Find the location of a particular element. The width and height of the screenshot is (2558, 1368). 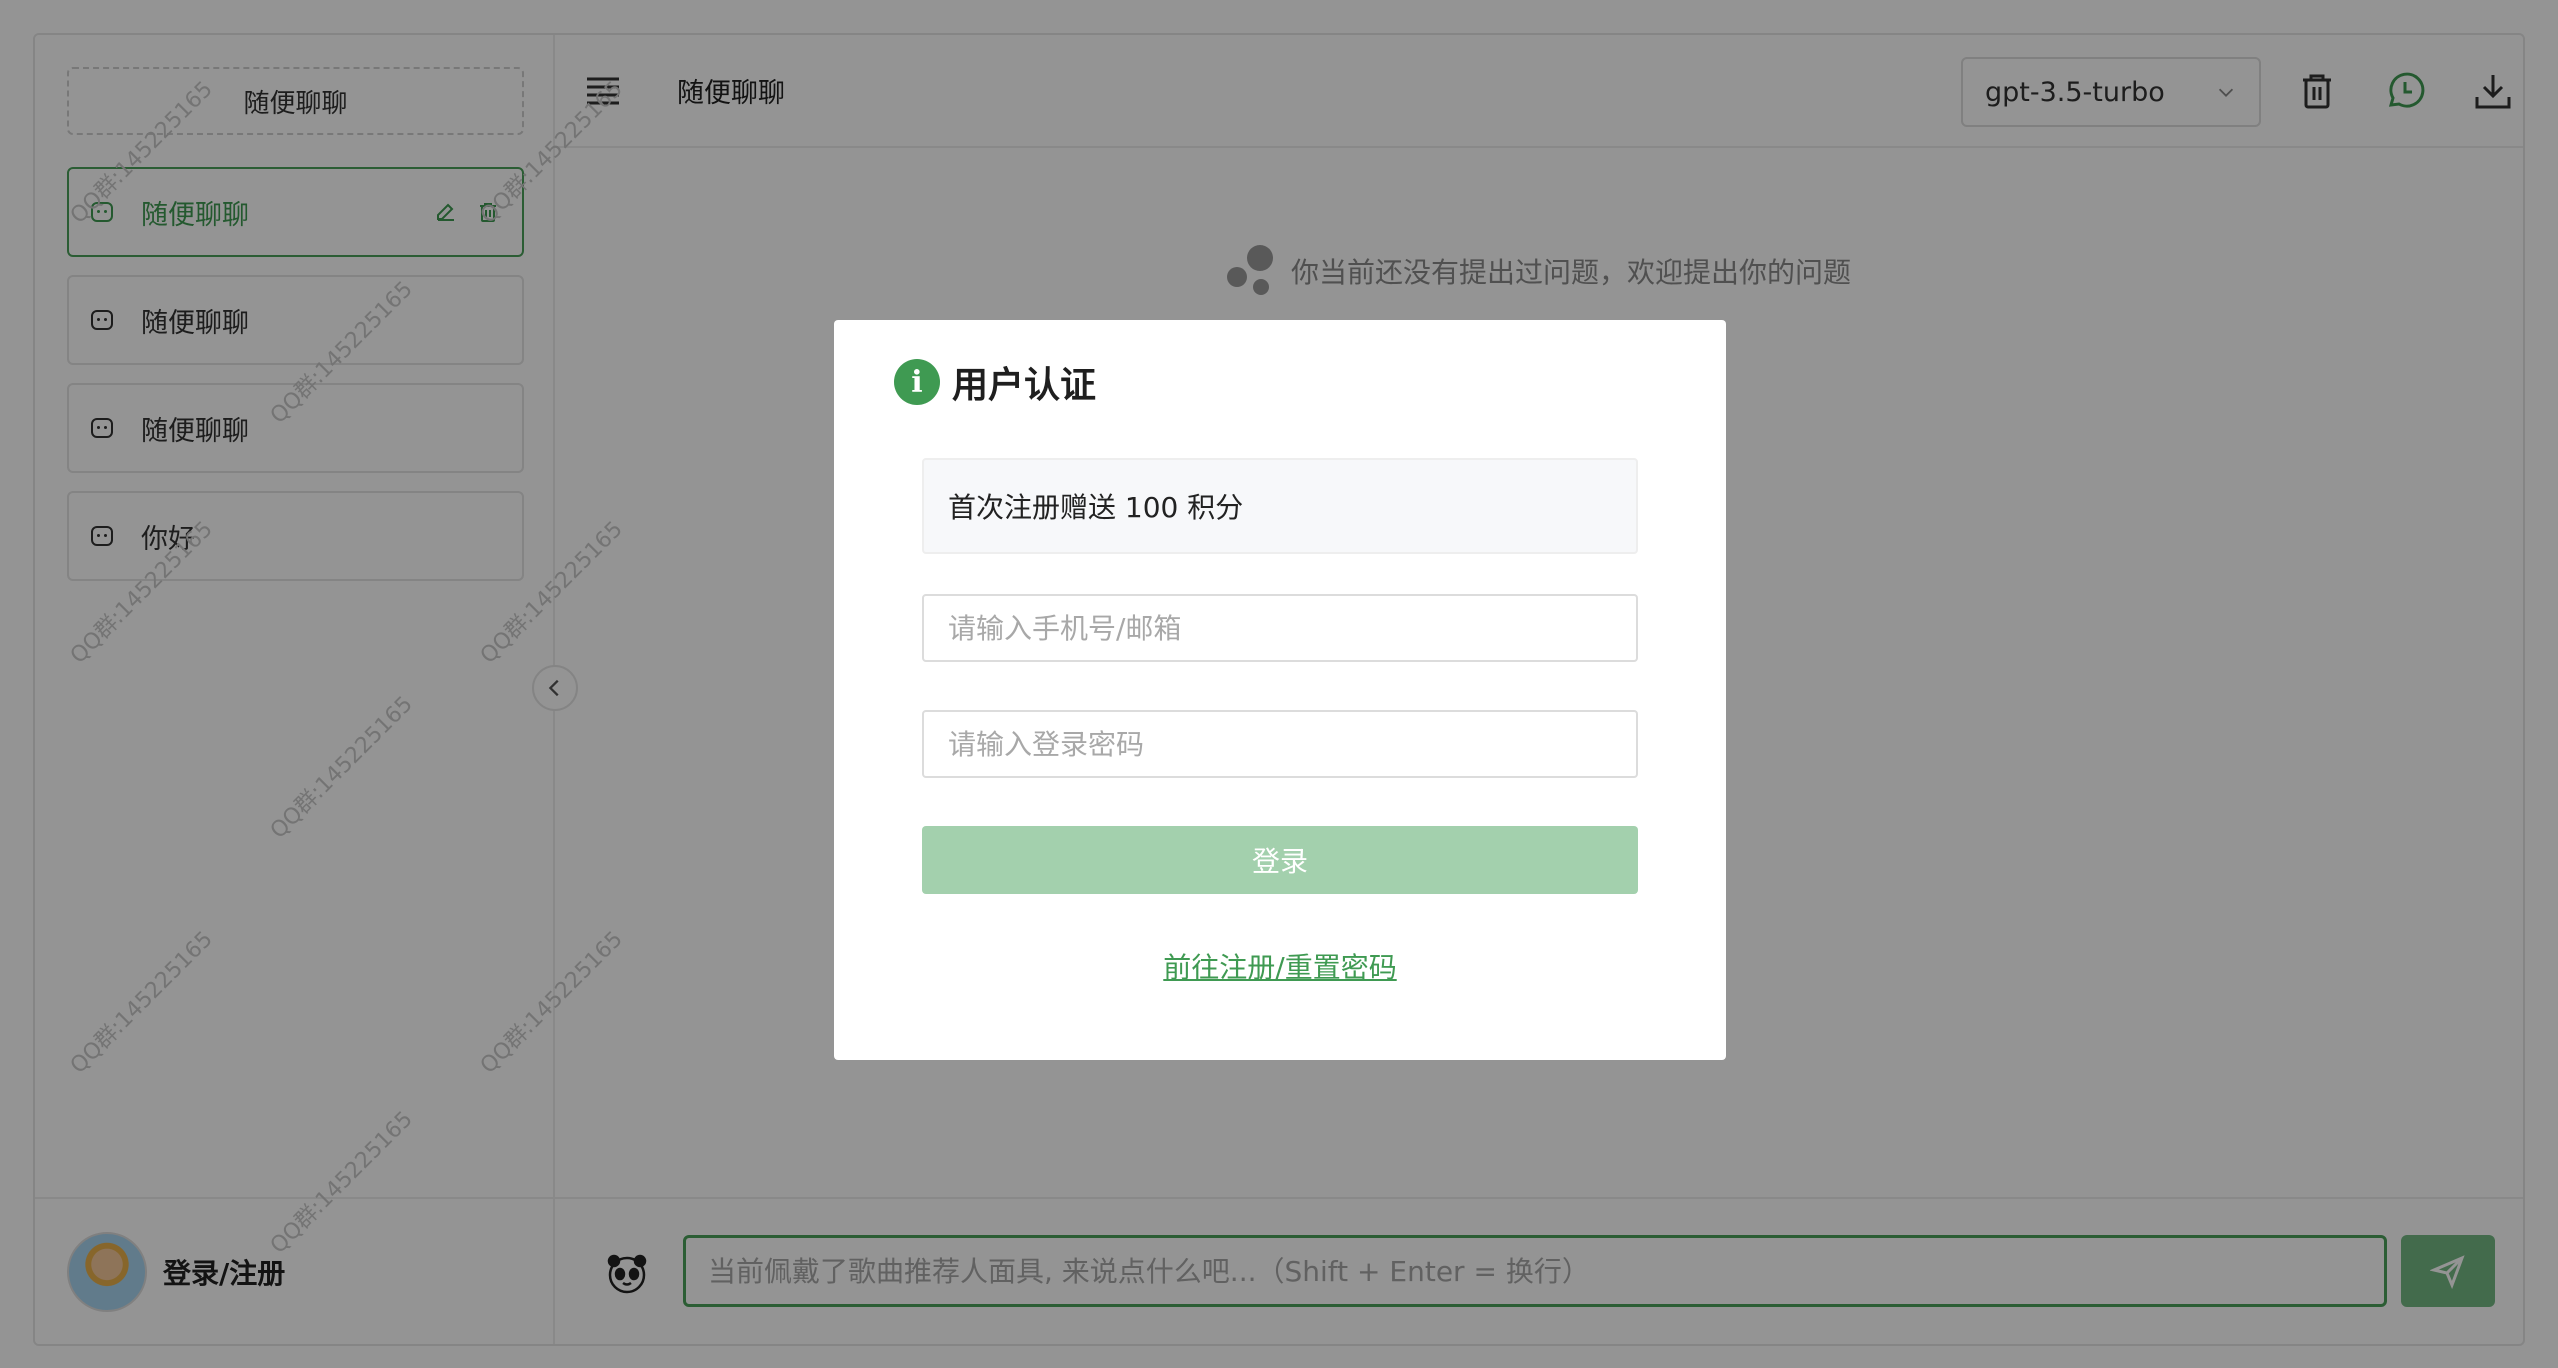

info-icon: i is located at coordinates (917, 382).